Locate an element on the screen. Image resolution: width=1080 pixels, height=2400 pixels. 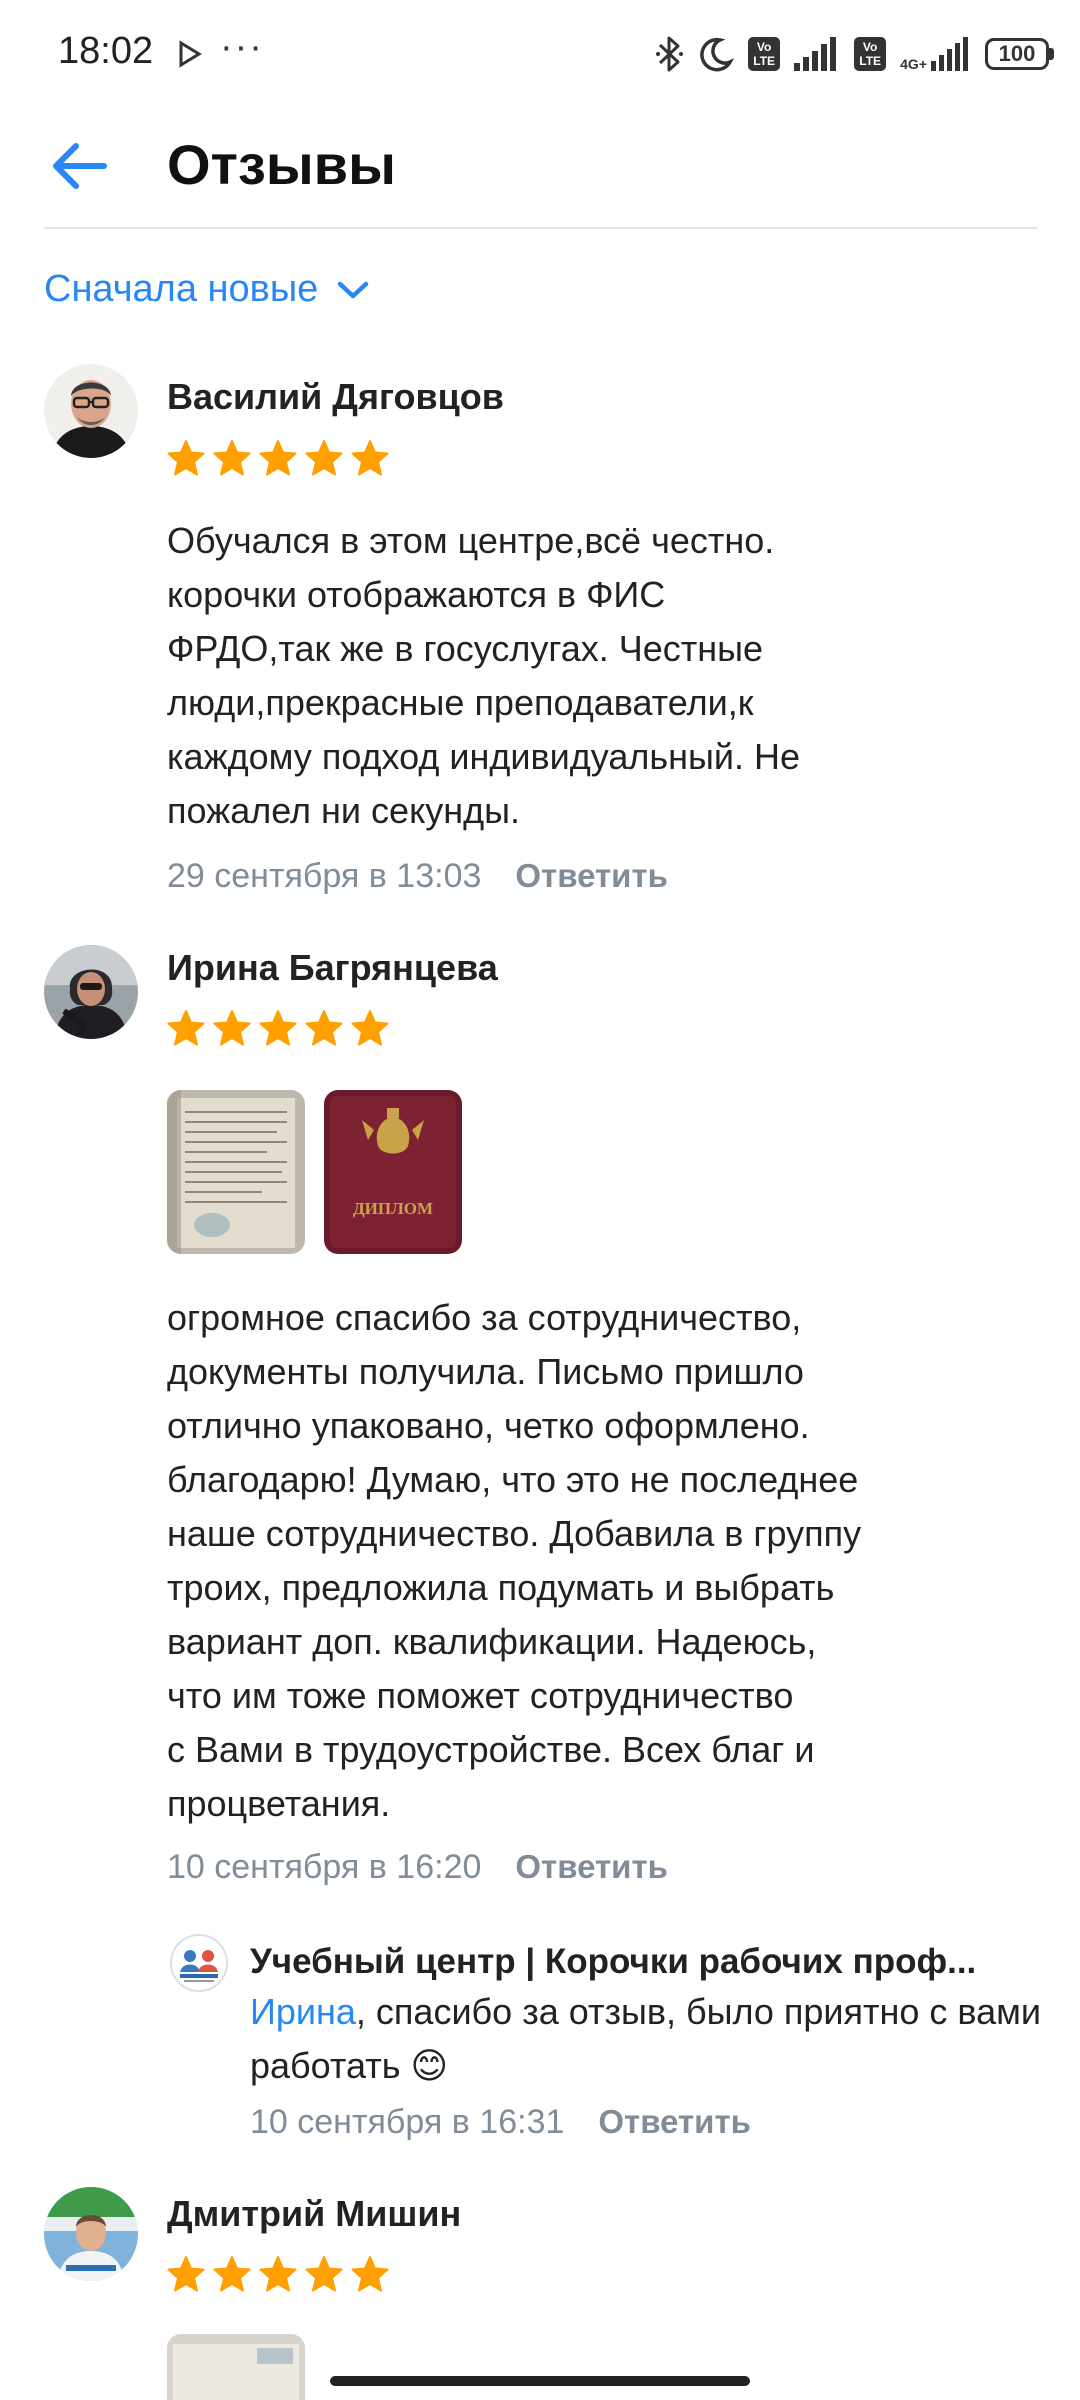
network-type: 4G+ is located at coordinates (913, 64).